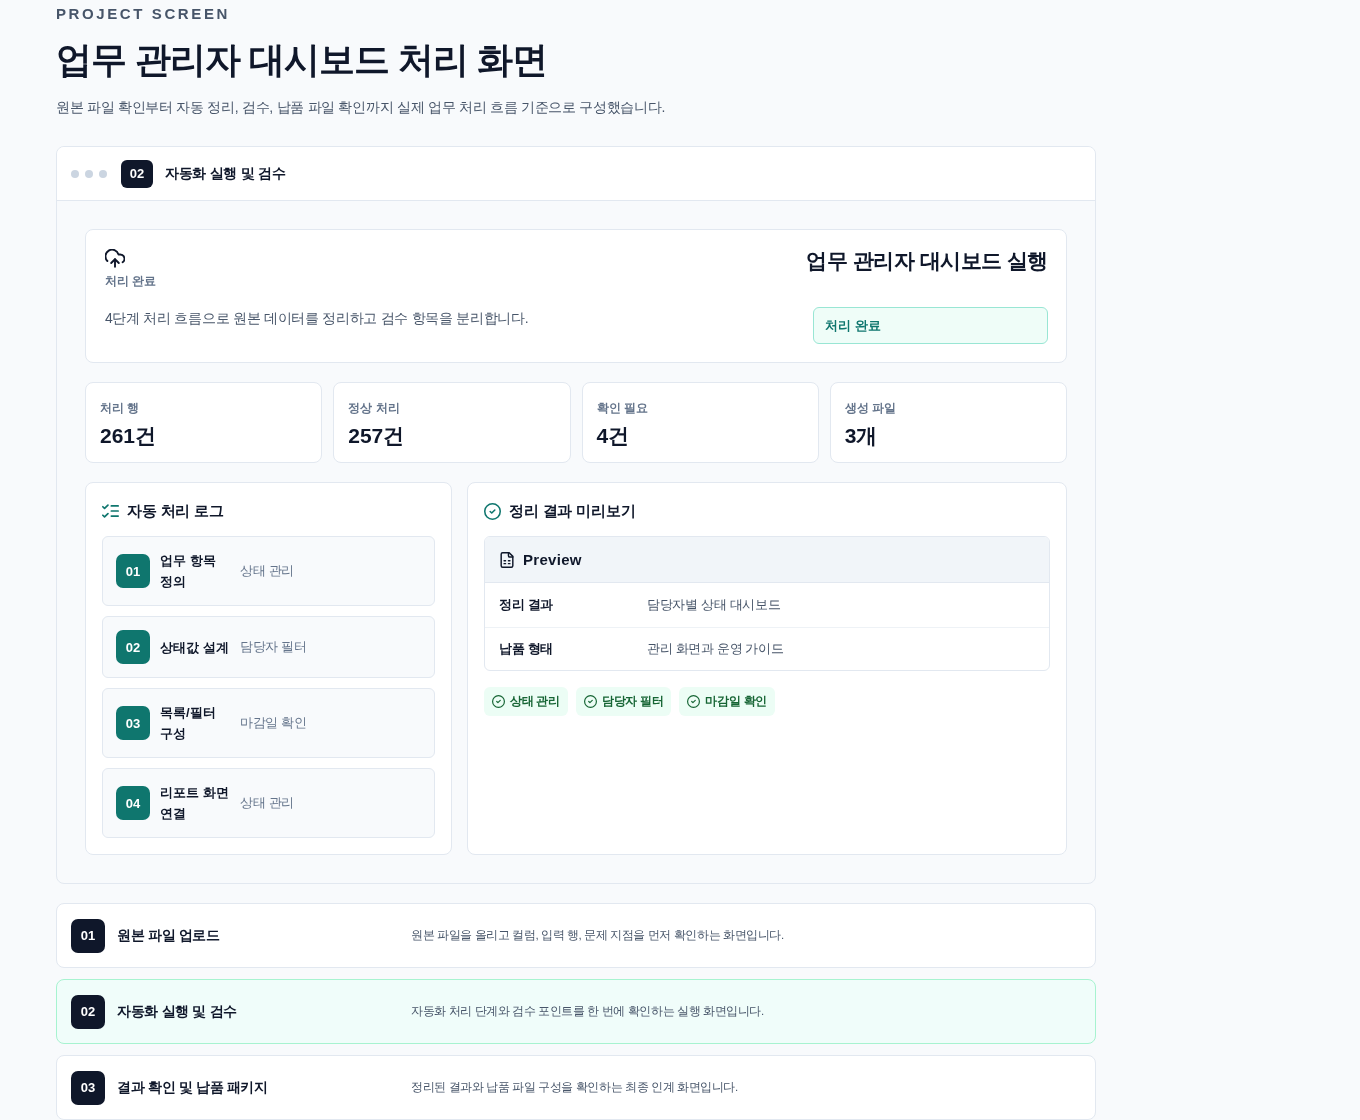  I want to click on table-title: Preview, so click(552, 559).